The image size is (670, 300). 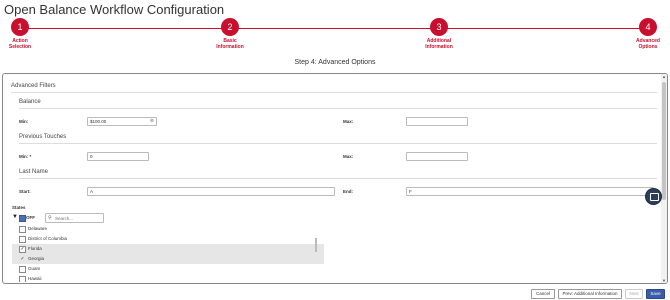 I want to click on state-name: Hawaii, so click(x=35, y=278).